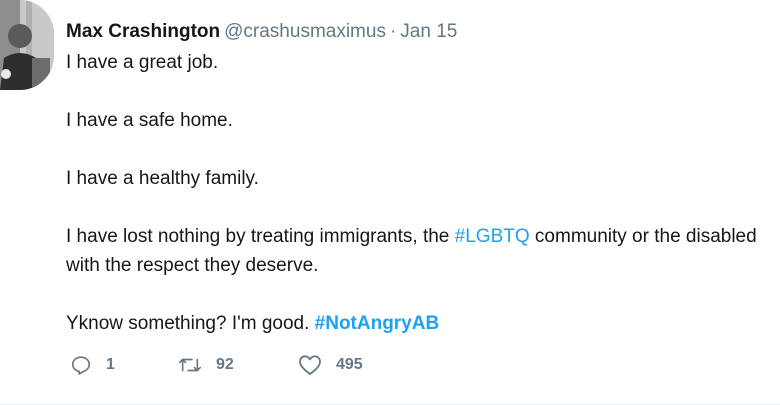 This screenshot has height=405, width=780. Describe the element at coordinates (492, 236) in the screenshot. I see `hashtag-lgbtq: #LGBTQ` at that location.